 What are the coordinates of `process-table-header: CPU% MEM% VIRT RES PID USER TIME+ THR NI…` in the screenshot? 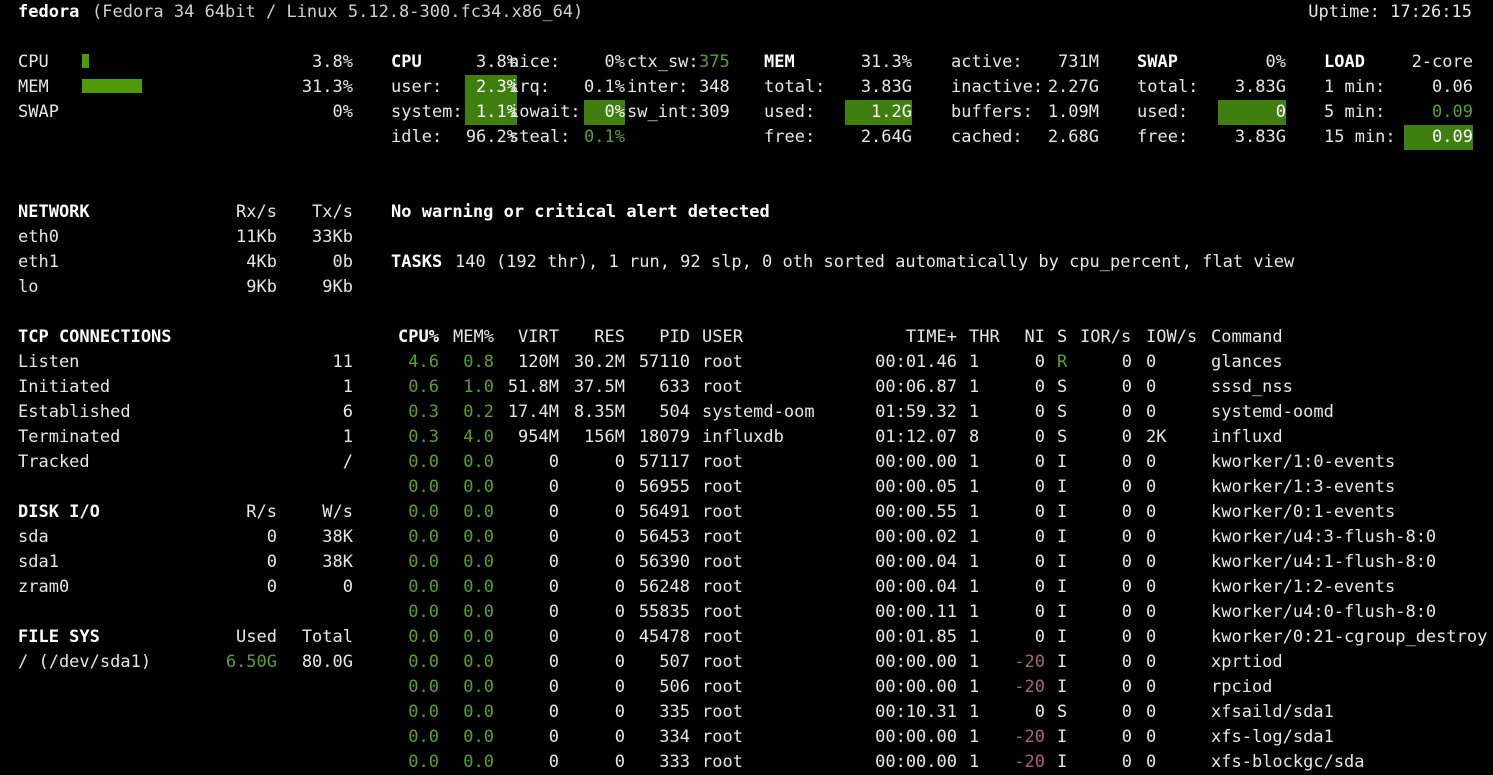 It's located at (746, 337).